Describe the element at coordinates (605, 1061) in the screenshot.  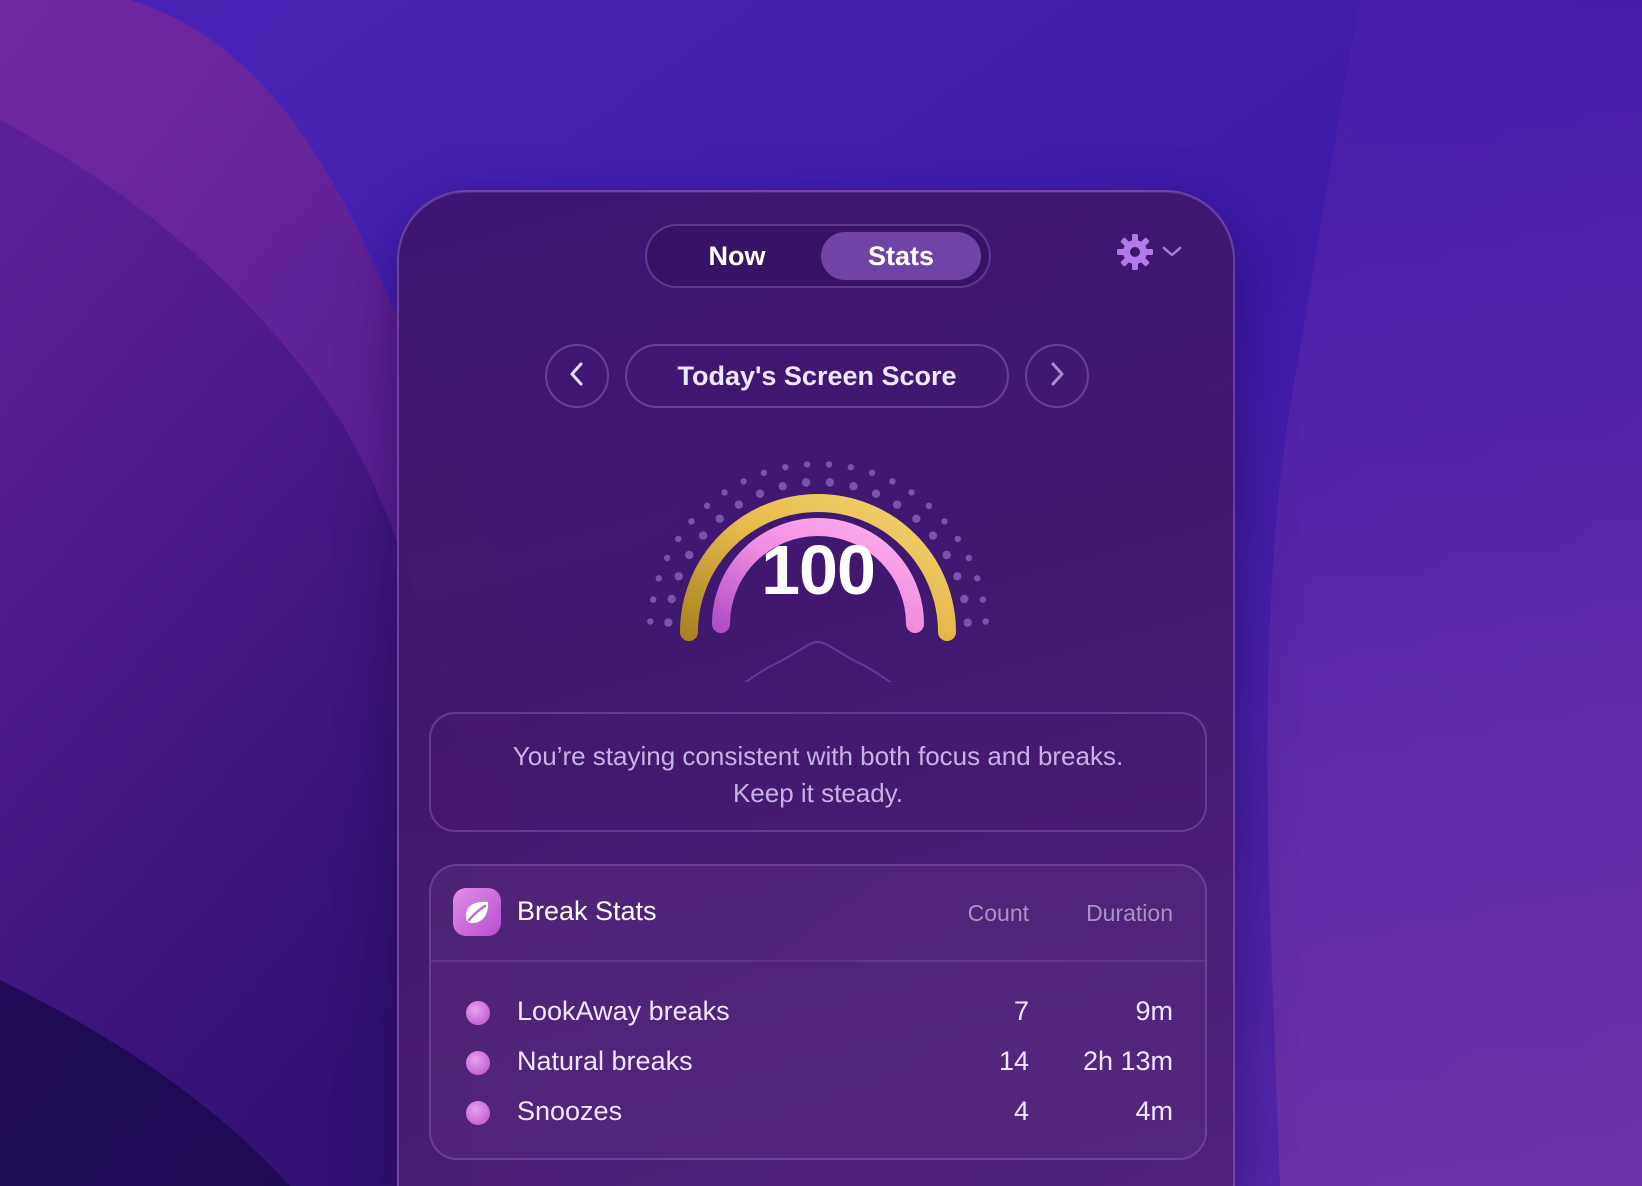
I see `row-label: Natural breaks` at that location.